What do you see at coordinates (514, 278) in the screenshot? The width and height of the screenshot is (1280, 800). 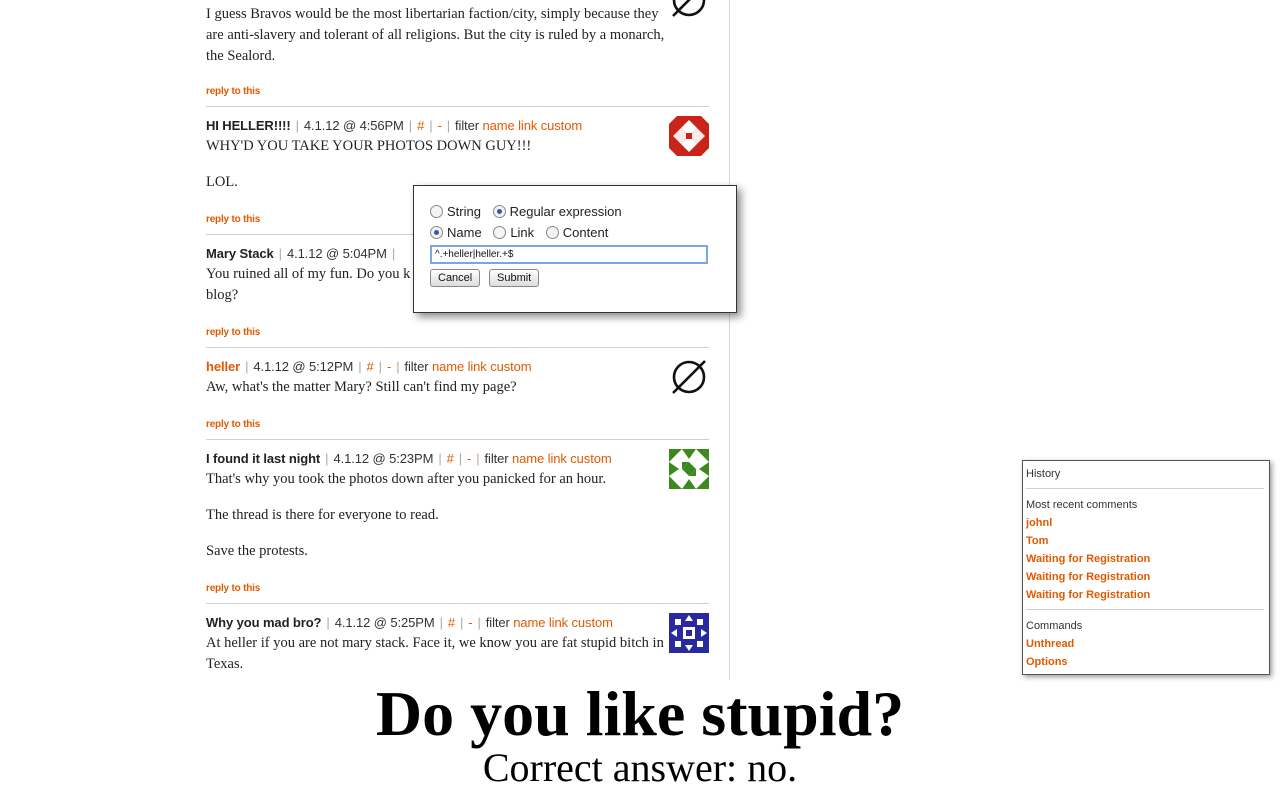 I see `submit-button: Submit` at bounding box center [514, 278].